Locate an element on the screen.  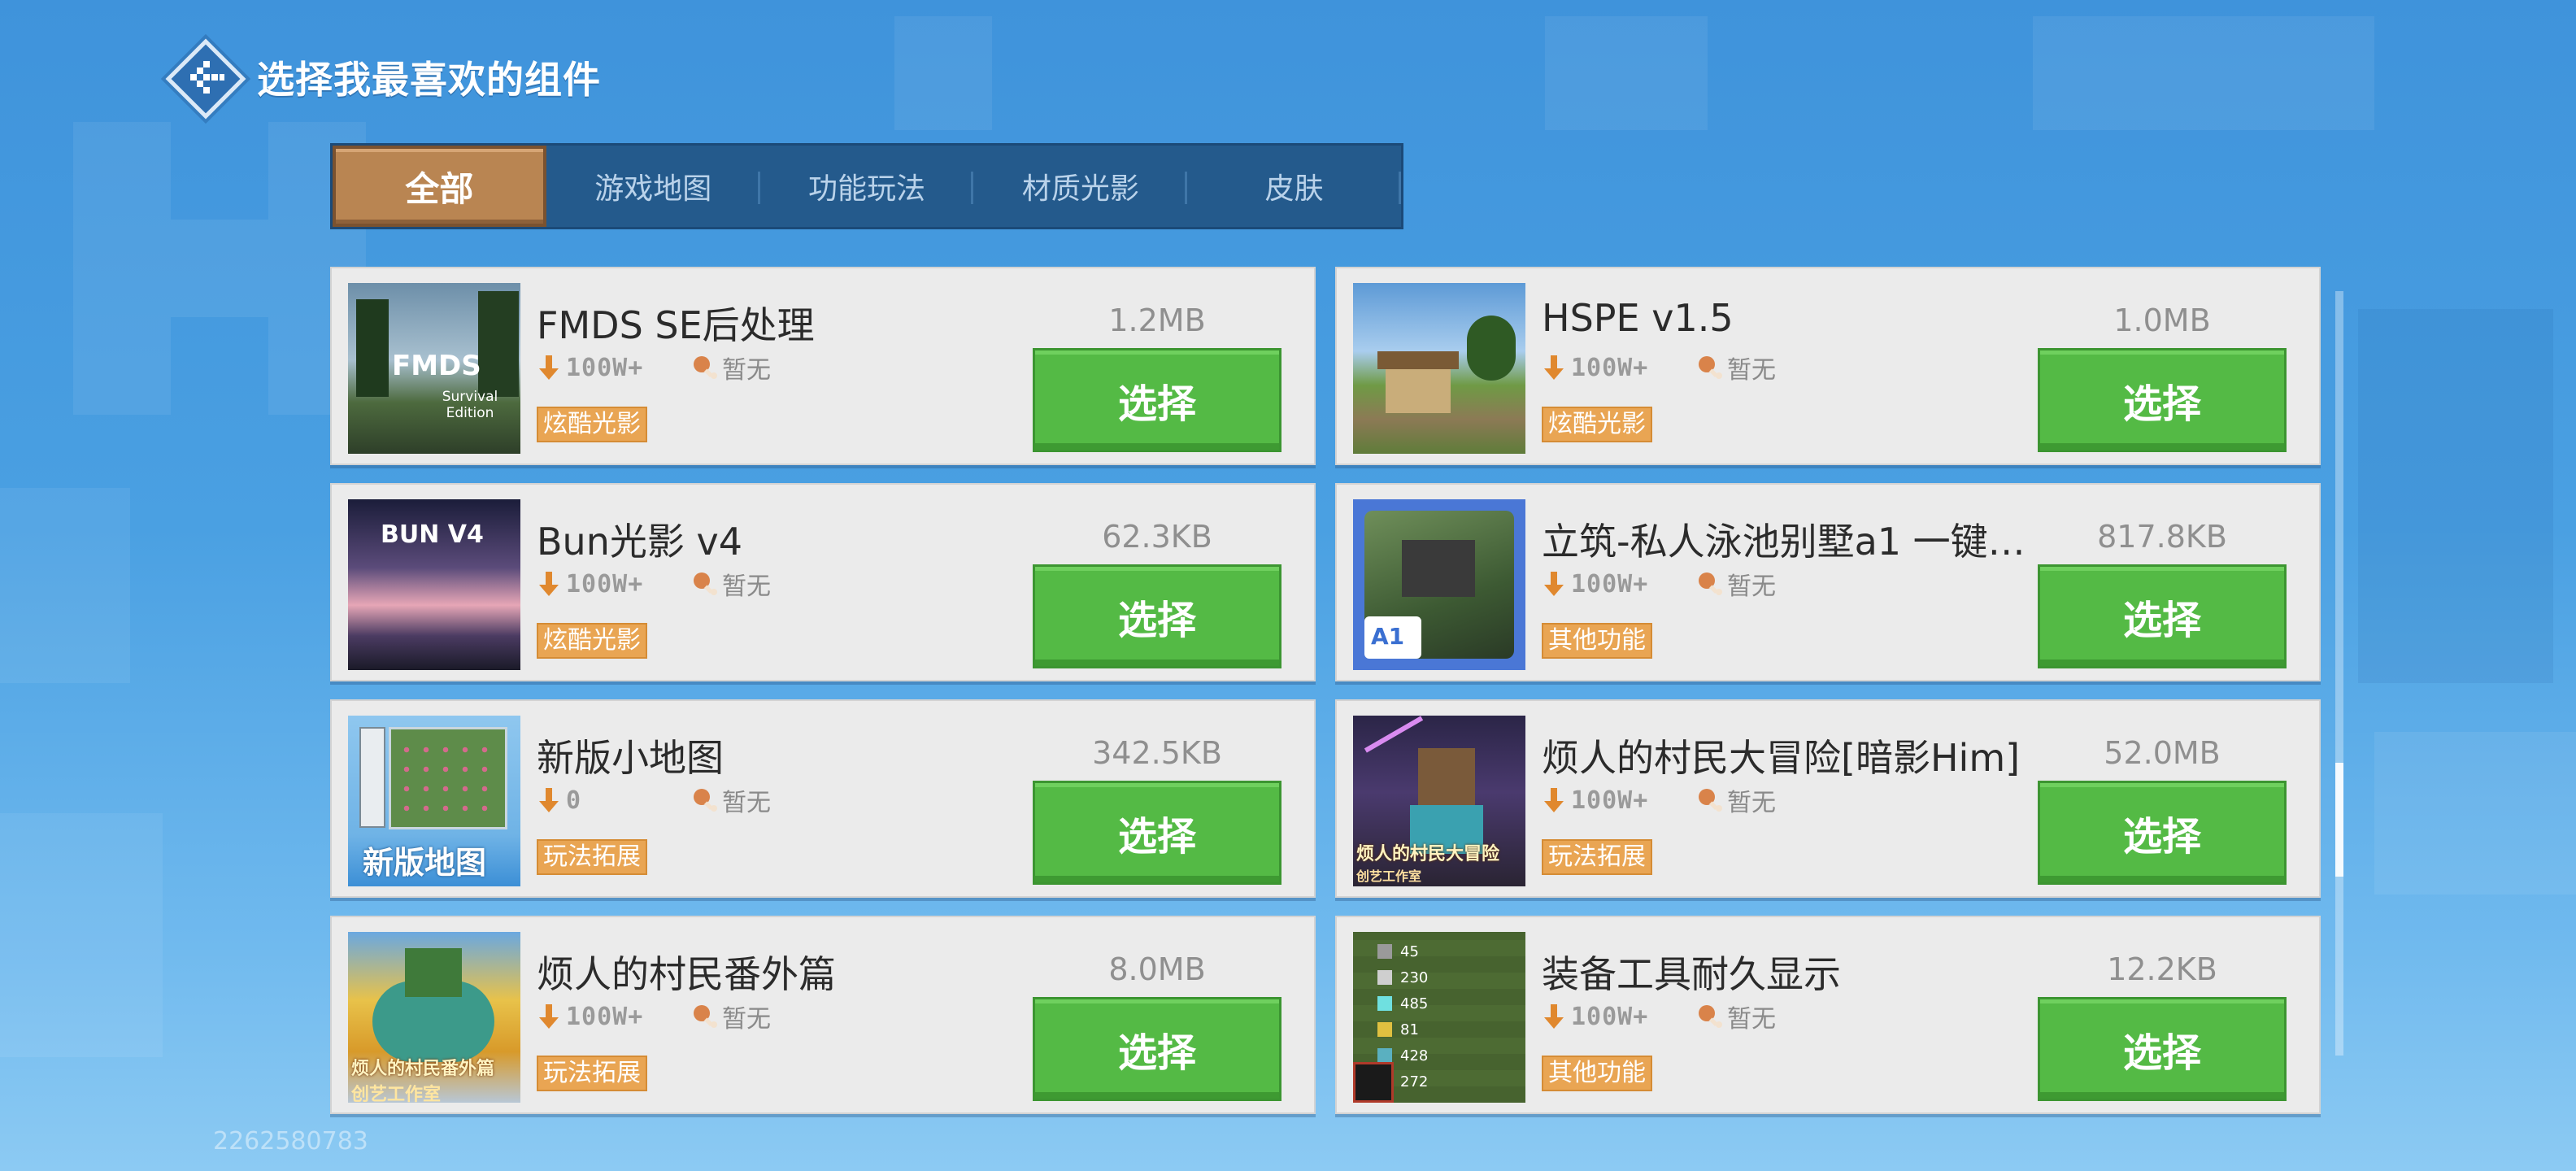
tab-label: 游戏地图 is located at coordinates (653, 189).